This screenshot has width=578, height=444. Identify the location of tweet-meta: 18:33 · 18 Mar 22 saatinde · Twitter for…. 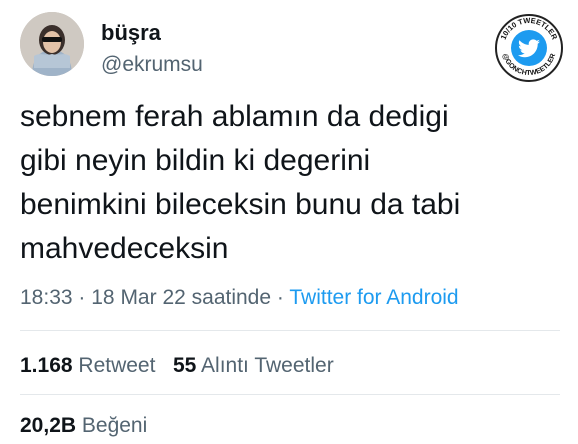
(239, 298).